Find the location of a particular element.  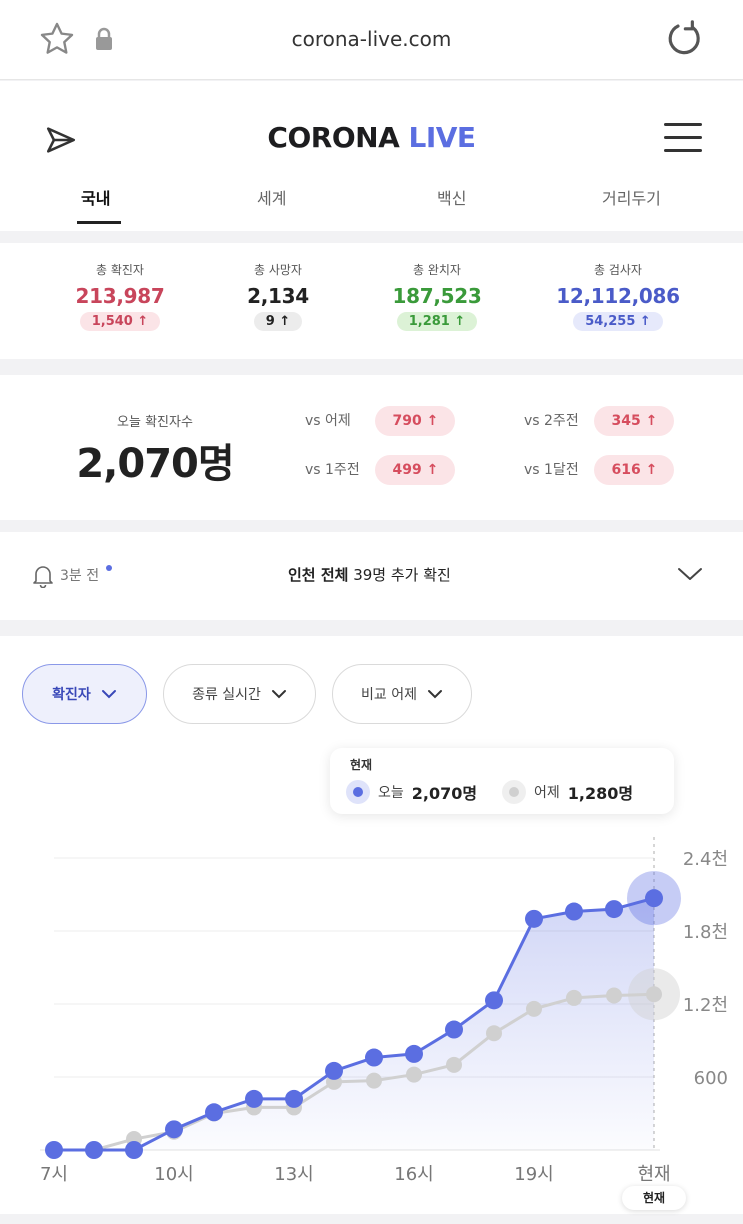

compare-1month: vs 1달전 616 ↑ is located at coordinates (599, 470).